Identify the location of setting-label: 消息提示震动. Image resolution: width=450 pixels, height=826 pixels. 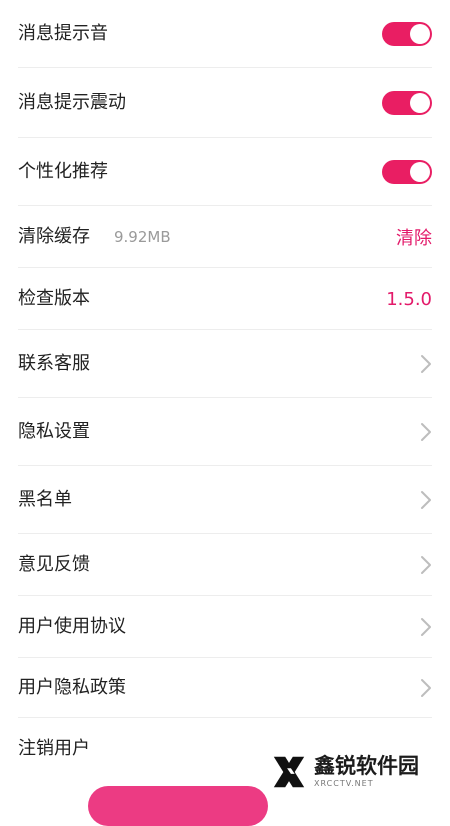
(72, 102).